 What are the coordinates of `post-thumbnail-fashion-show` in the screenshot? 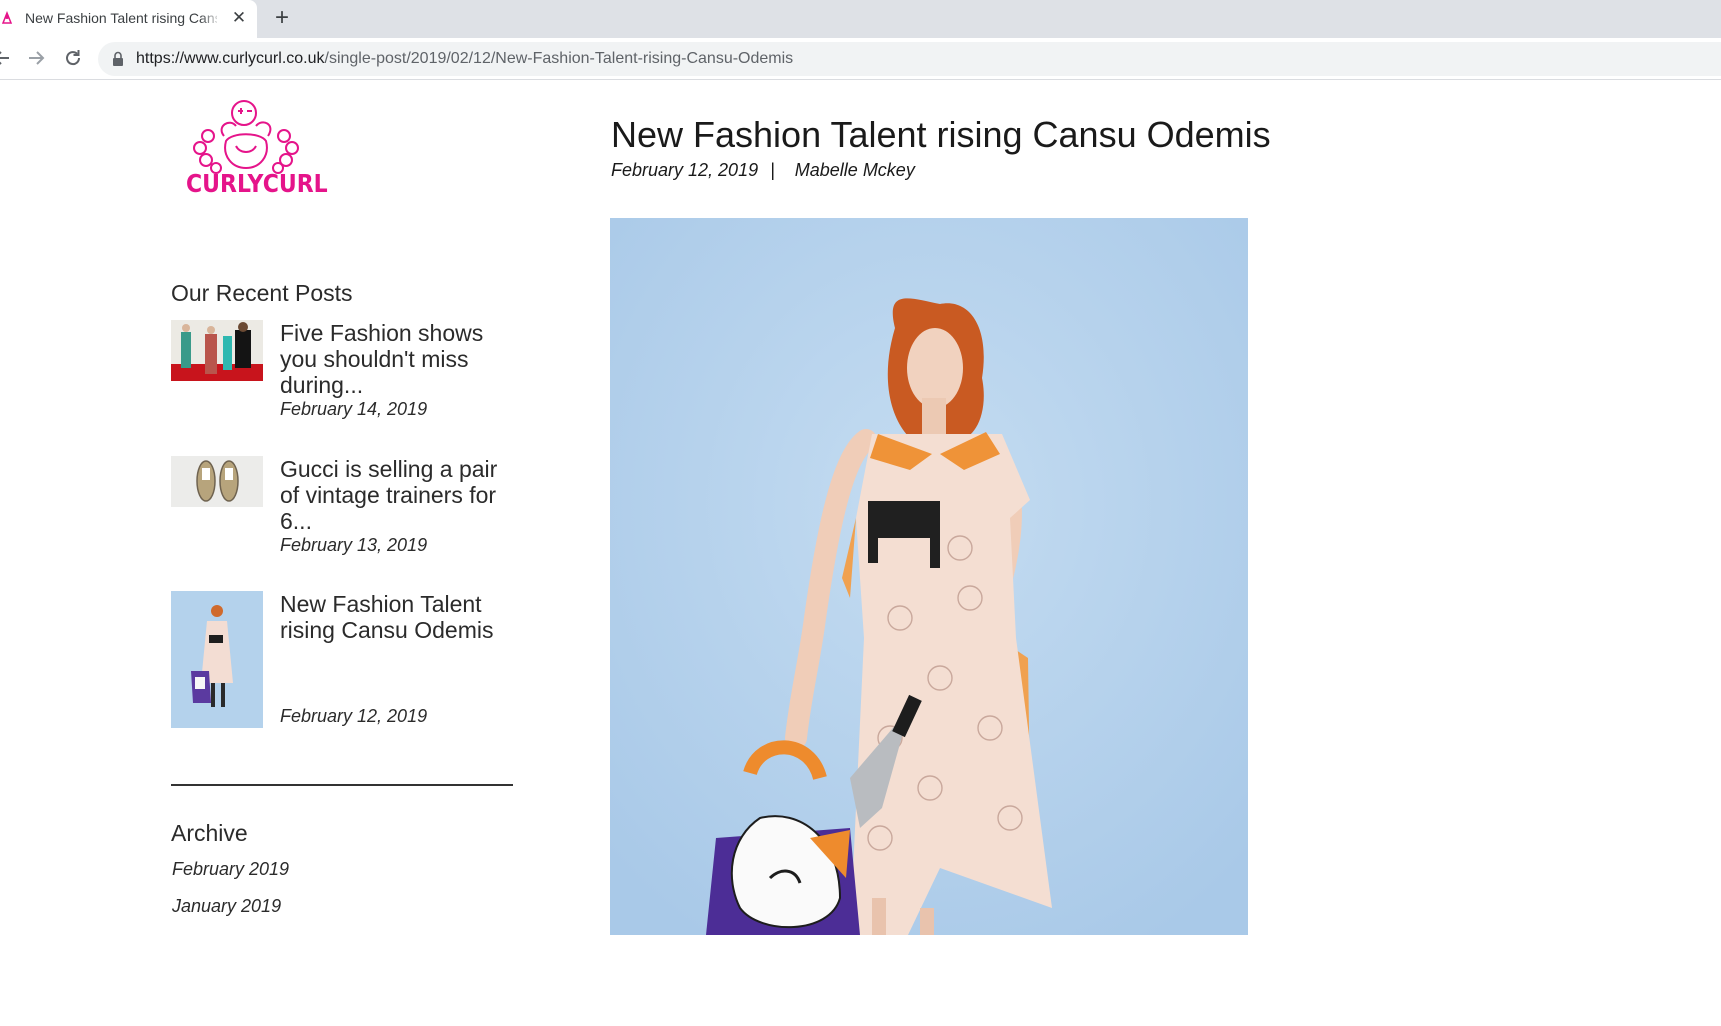 It's located at (217, 350).